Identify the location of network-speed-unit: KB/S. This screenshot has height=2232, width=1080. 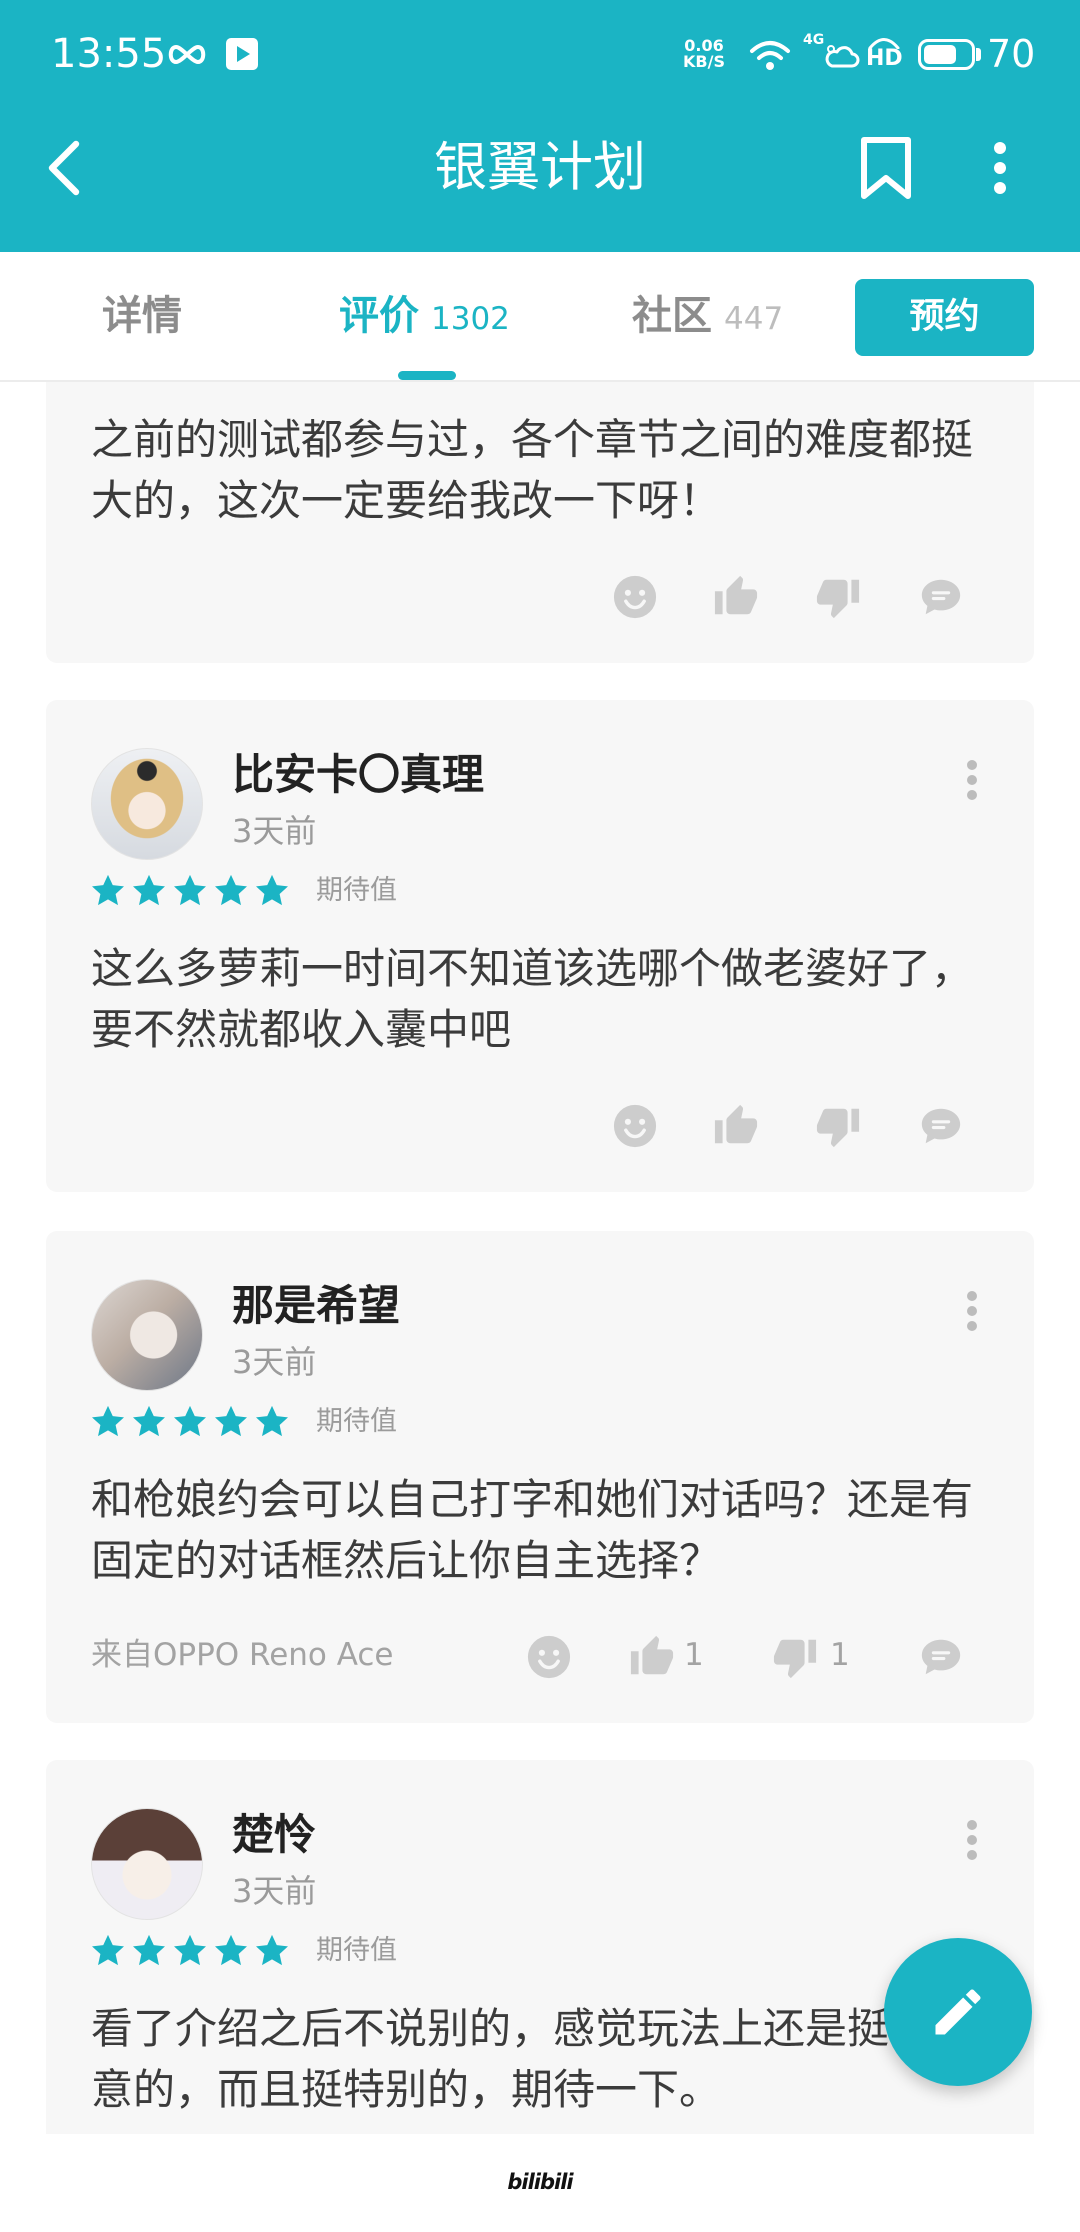
(704, 61).